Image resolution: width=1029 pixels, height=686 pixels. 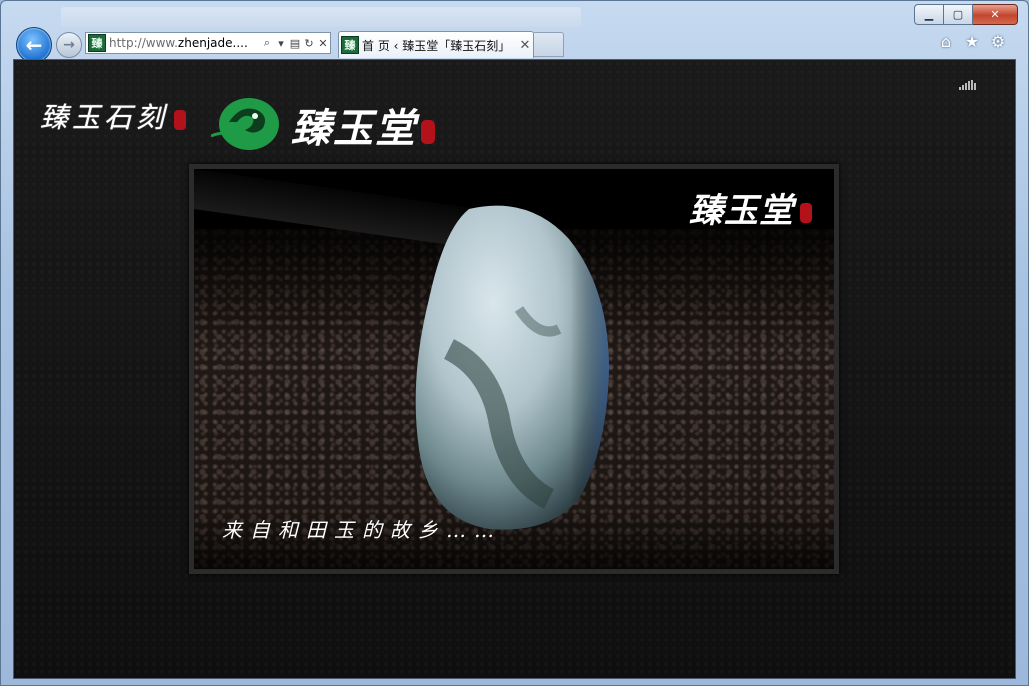 I want to click on tab-favicon-icon: 臻, so click(x=350, y=45).